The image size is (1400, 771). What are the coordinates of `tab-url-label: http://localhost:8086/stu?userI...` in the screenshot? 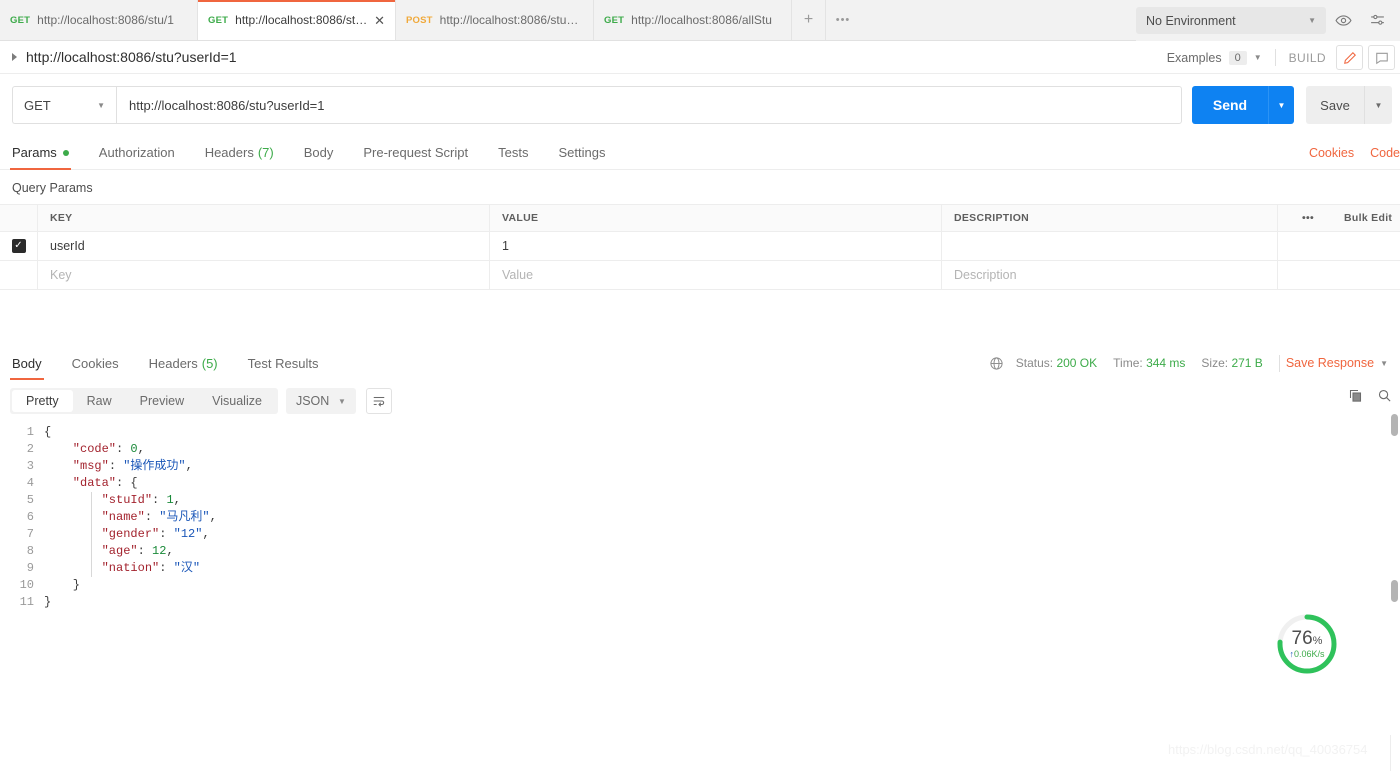 It's located at (302, 20).